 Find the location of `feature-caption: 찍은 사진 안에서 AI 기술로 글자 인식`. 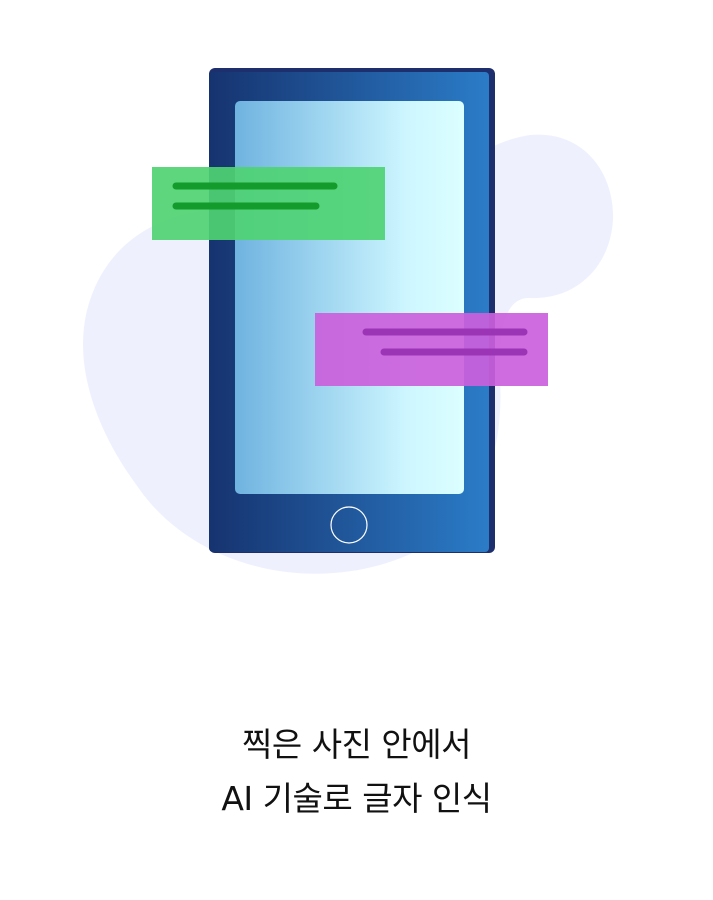

feature-caption: 찍은 사진 안에서 AI 기술로 글자 인식 is located at coordinates (356, 772).